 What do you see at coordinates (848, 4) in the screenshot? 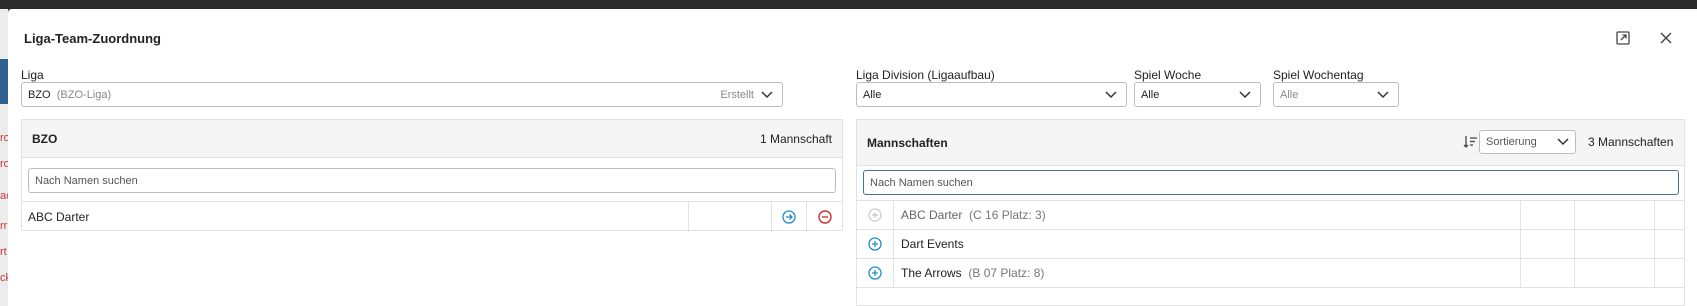
I see `window-top-bar` at bounding box center [848, 4].